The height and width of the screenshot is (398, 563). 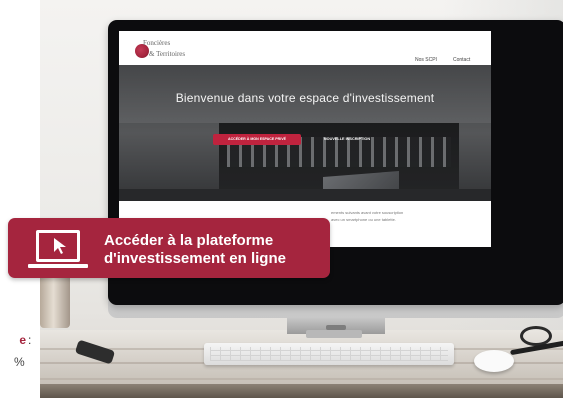 What do you see at coordinates (347, 139) in the screenshot?
I see `new-registration-button: NOUVELLE INSCRIPTION` at bounding box center [347, 139].